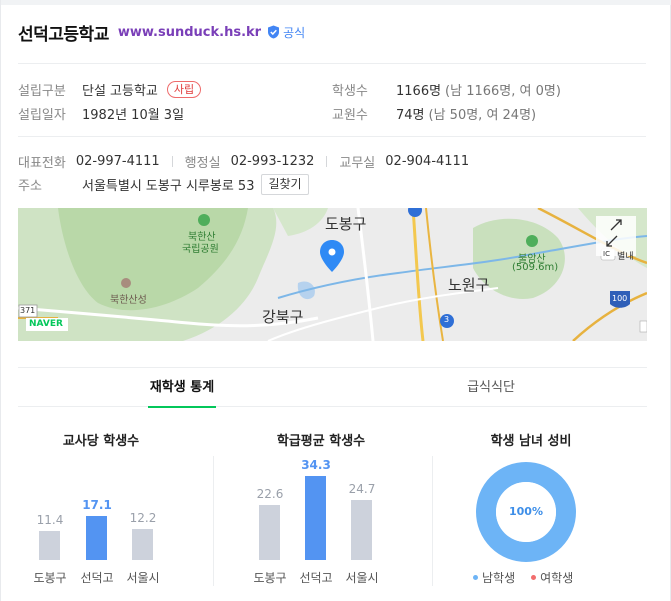  I want to click on main-phone-number: 02-997-4111, so click(118, 161).